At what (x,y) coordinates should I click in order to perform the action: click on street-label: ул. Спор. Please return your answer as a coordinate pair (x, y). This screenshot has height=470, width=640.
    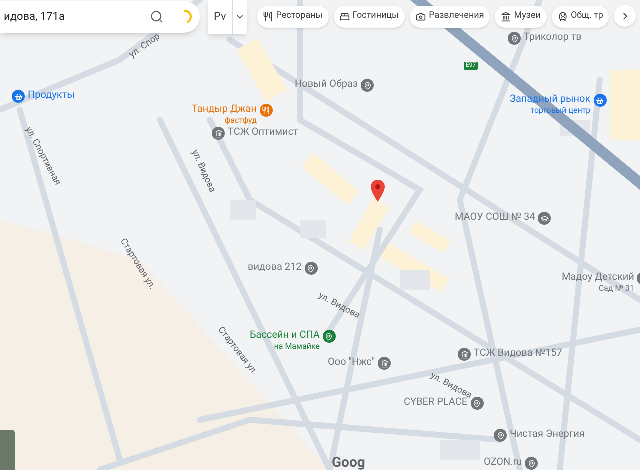
    Looking at the image, I should click on (145, 46).